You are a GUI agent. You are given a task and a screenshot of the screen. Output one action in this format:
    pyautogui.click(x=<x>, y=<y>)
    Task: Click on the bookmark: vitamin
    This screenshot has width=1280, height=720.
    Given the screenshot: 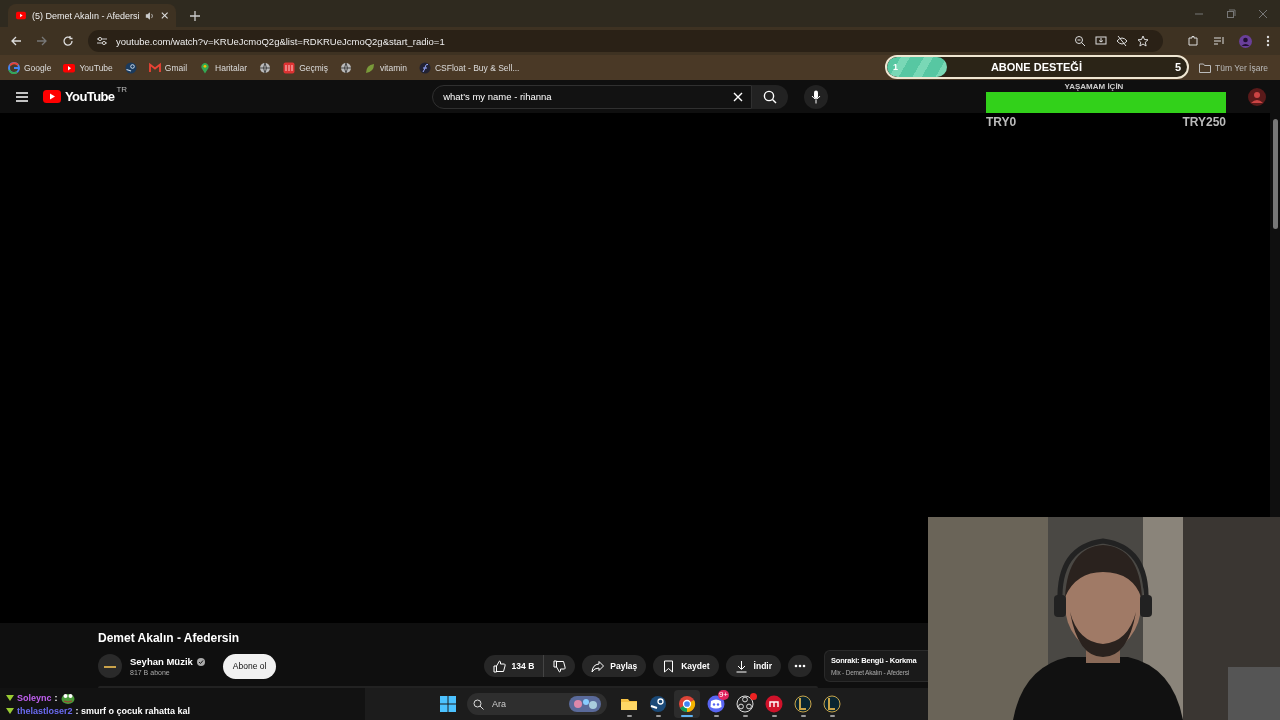 What is the action you would take?
    pyautogui.click(x=385, y=67)
    